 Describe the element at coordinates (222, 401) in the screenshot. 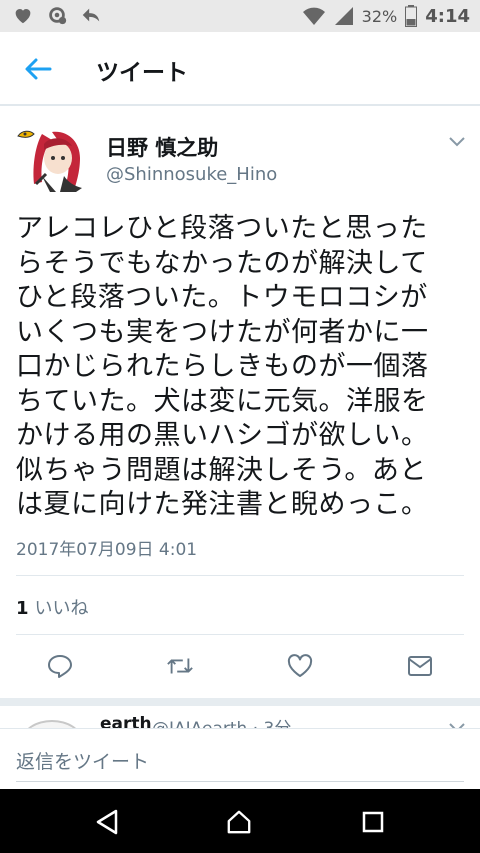

I see `tweet-line: ちていた。犬は変に元気。洋服を` at that location.